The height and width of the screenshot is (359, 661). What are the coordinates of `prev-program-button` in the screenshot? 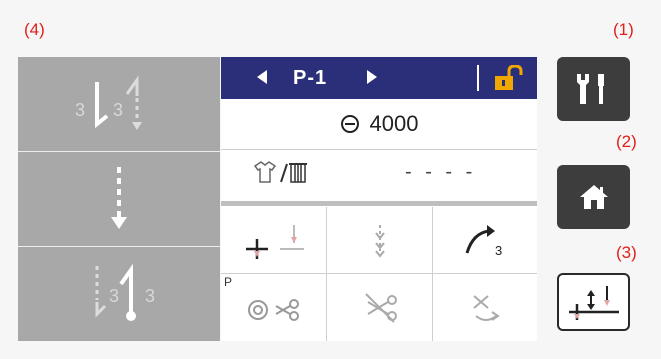 It's located at (262, 79).